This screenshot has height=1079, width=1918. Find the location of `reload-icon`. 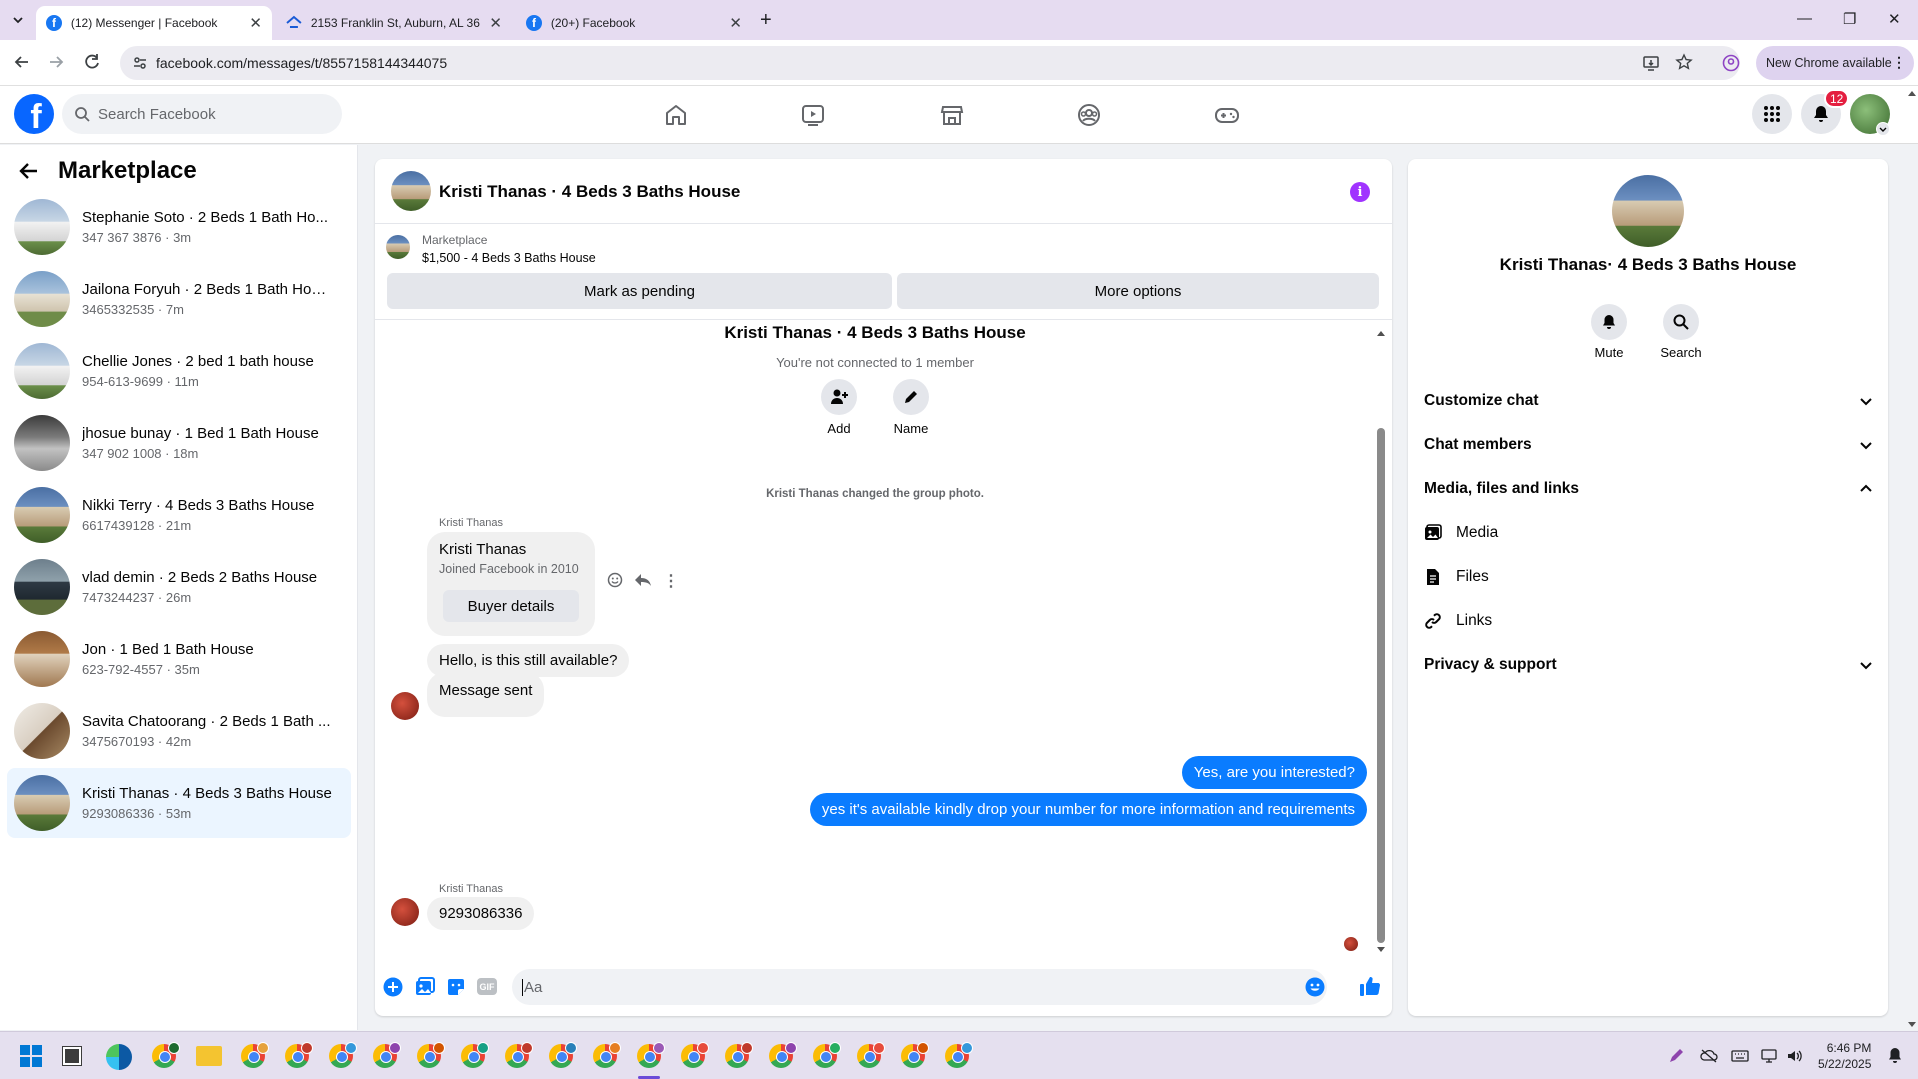

reload-icon is located at coordinates (92, 62).